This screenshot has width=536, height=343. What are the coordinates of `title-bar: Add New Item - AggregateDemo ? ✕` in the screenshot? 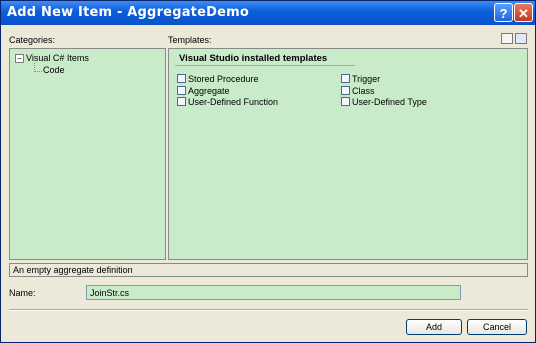 It's located at (268, 13).